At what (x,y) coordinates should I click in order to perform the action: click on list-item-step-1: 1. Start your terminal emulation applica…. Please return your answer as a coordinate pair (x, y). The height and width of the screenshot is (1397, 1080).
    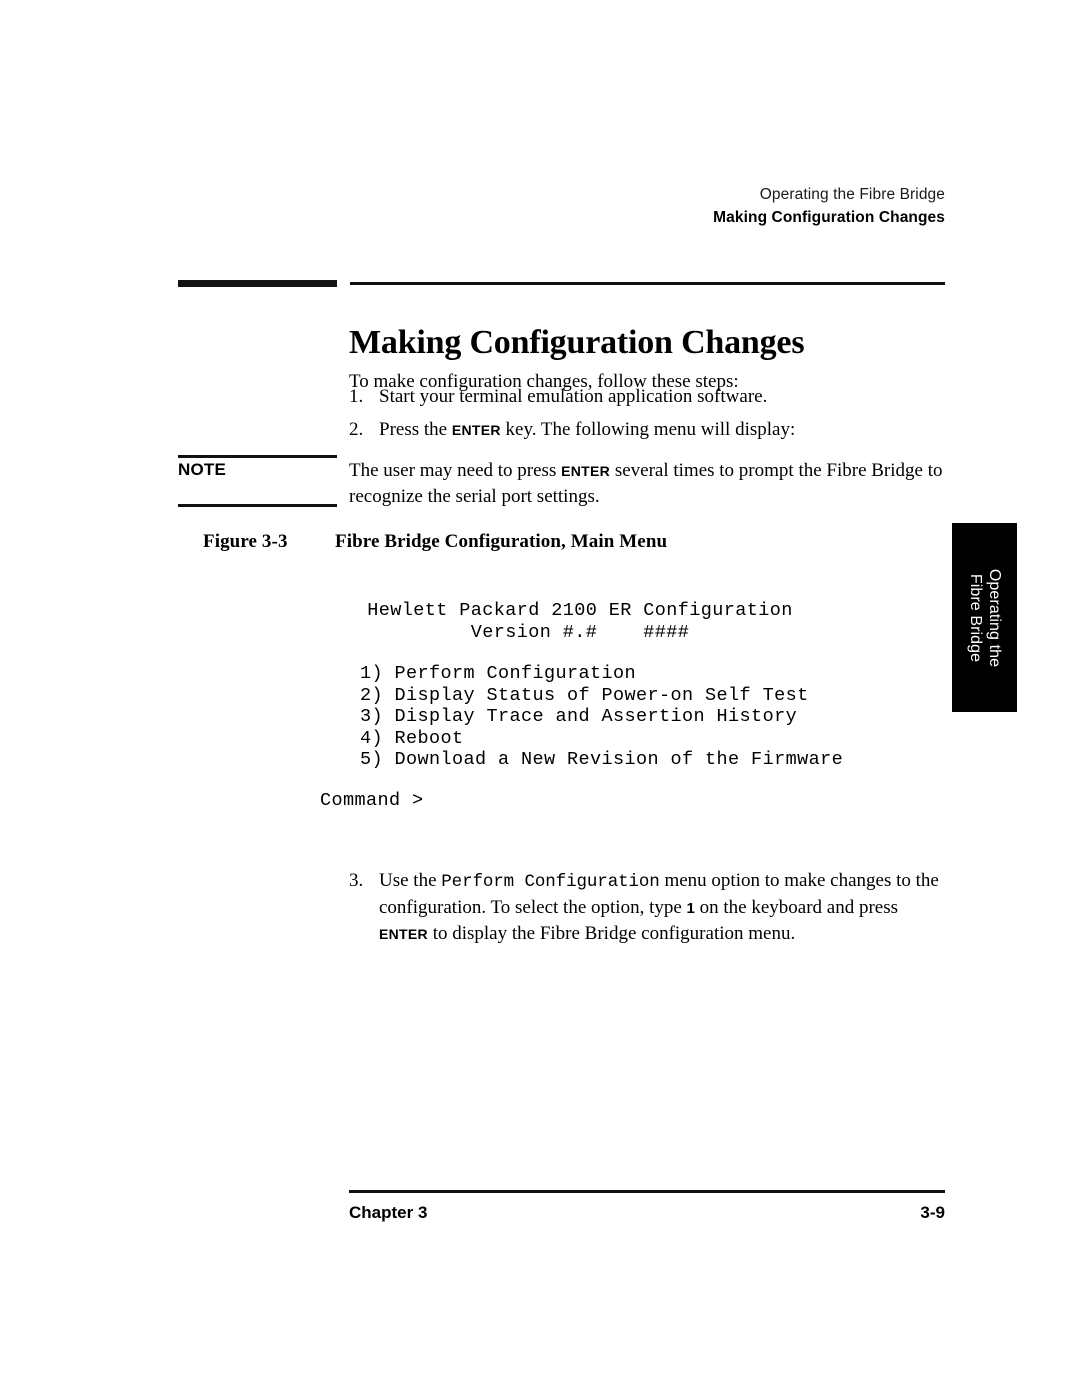
    Looking at the image, I should click on (649, 396).